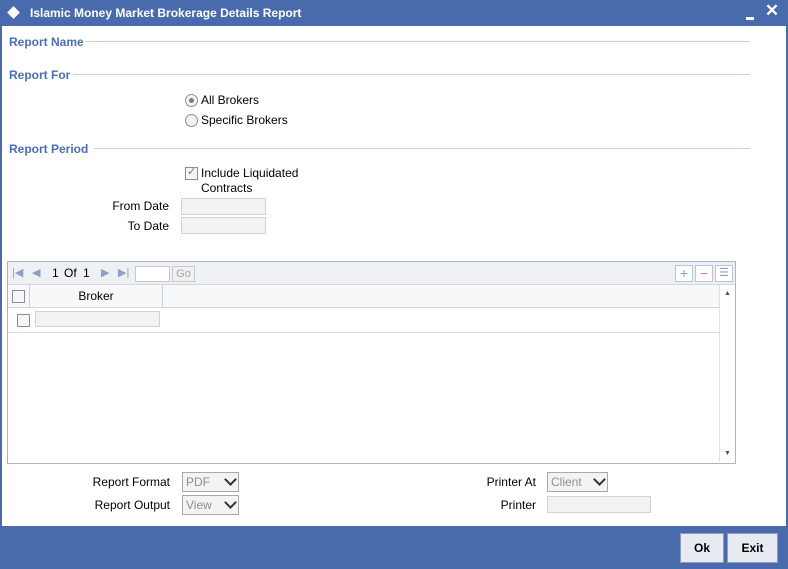 This screenshot has height=569, width=788. I want to click on report-format-select: PDF, so click(210, 482).